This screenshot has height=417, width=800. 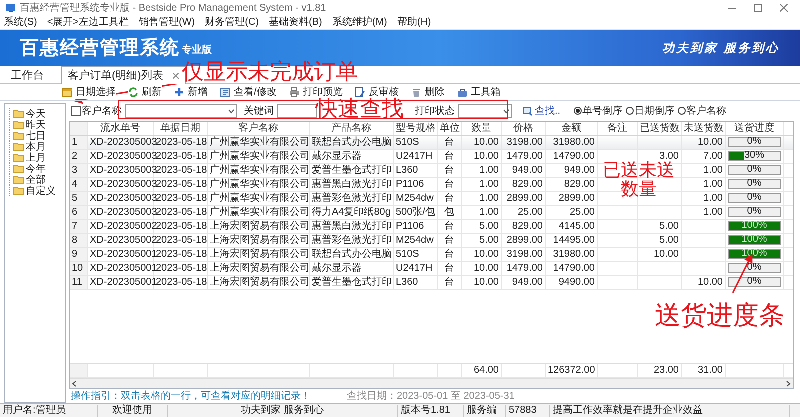 I want to click on tree-item: 昨天, so click(x=37, y=124).